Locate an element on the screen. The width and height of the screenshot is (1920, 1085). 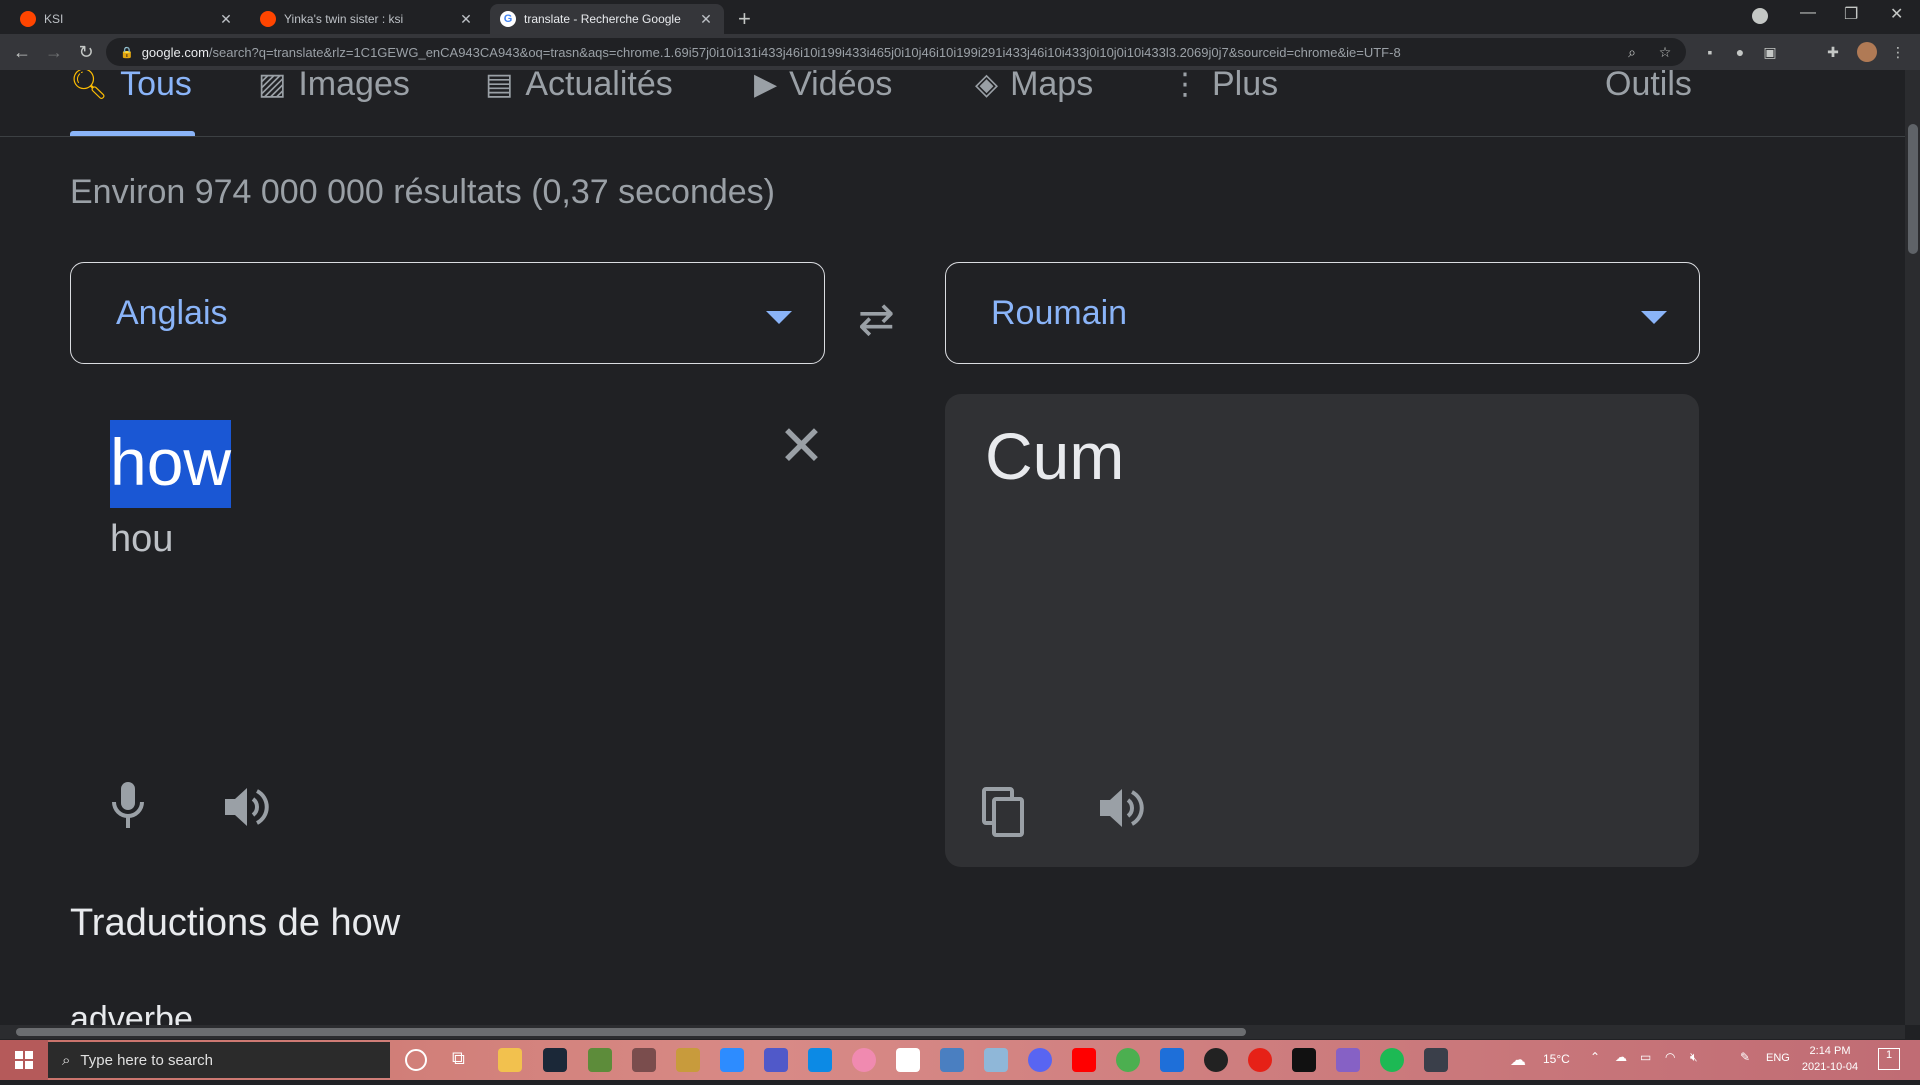
tab-search-icon is located at coordinates (1760, 16).